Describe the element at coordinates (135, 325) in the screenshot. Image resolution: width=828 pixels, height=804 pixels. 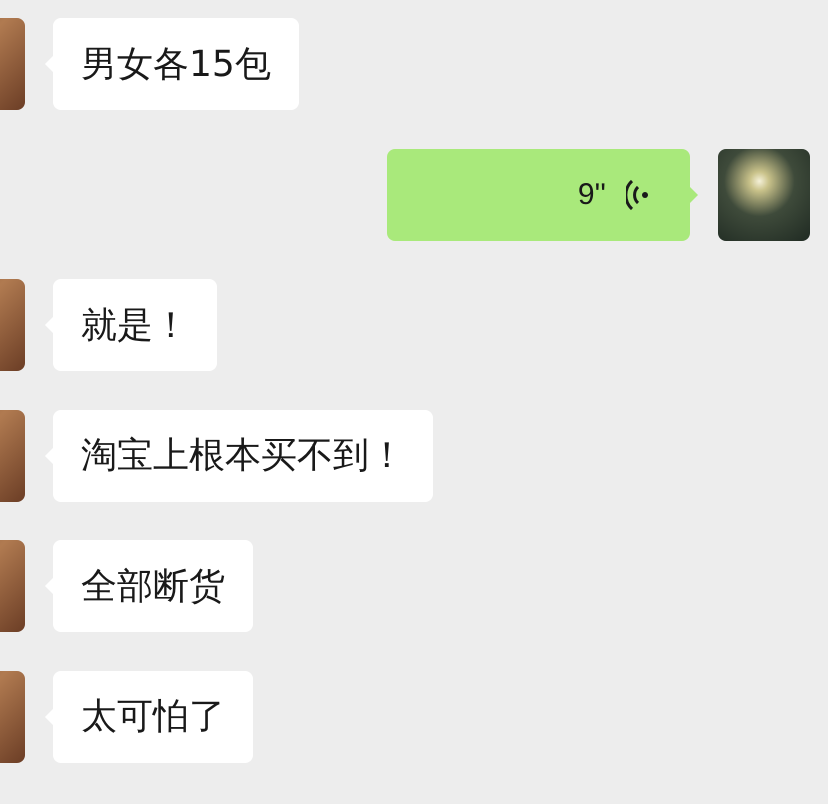
I see `message-bubble: 就是！` at that location.